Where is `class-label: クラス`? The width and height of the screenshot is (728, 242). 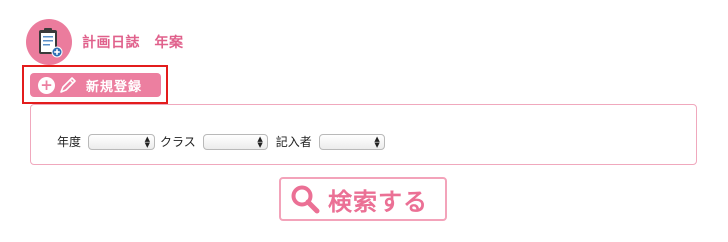
class-label: クラス is located at coordinates (178, 142).